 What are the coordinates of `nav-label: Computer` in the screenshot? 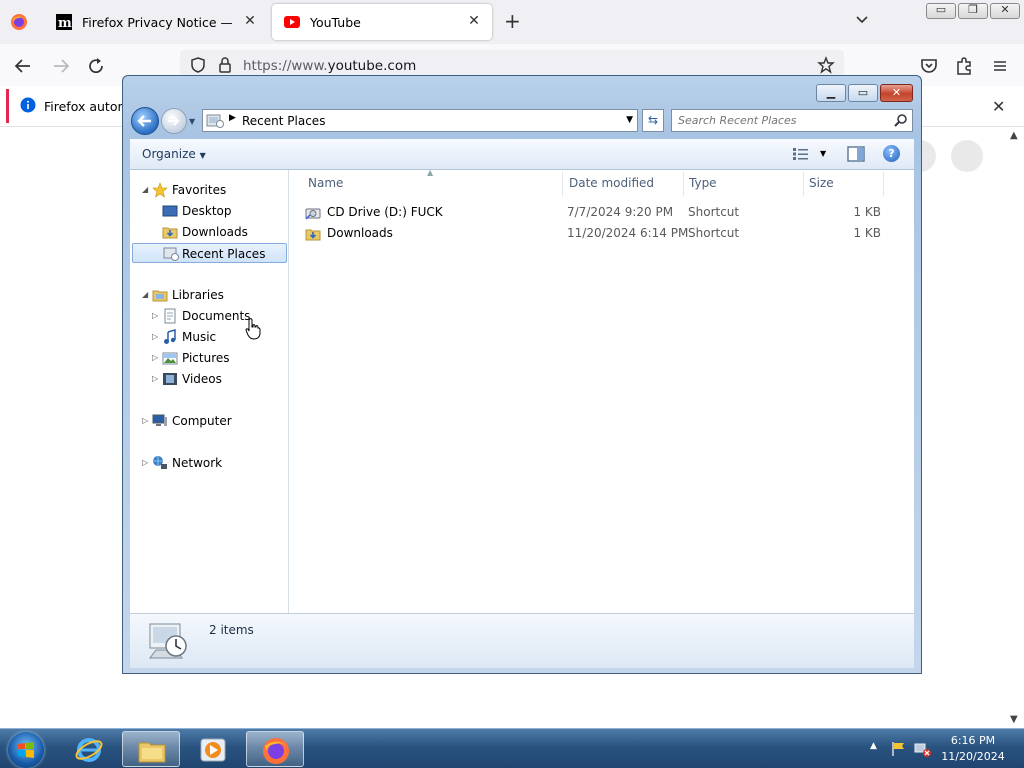 It's located at (202, 421).